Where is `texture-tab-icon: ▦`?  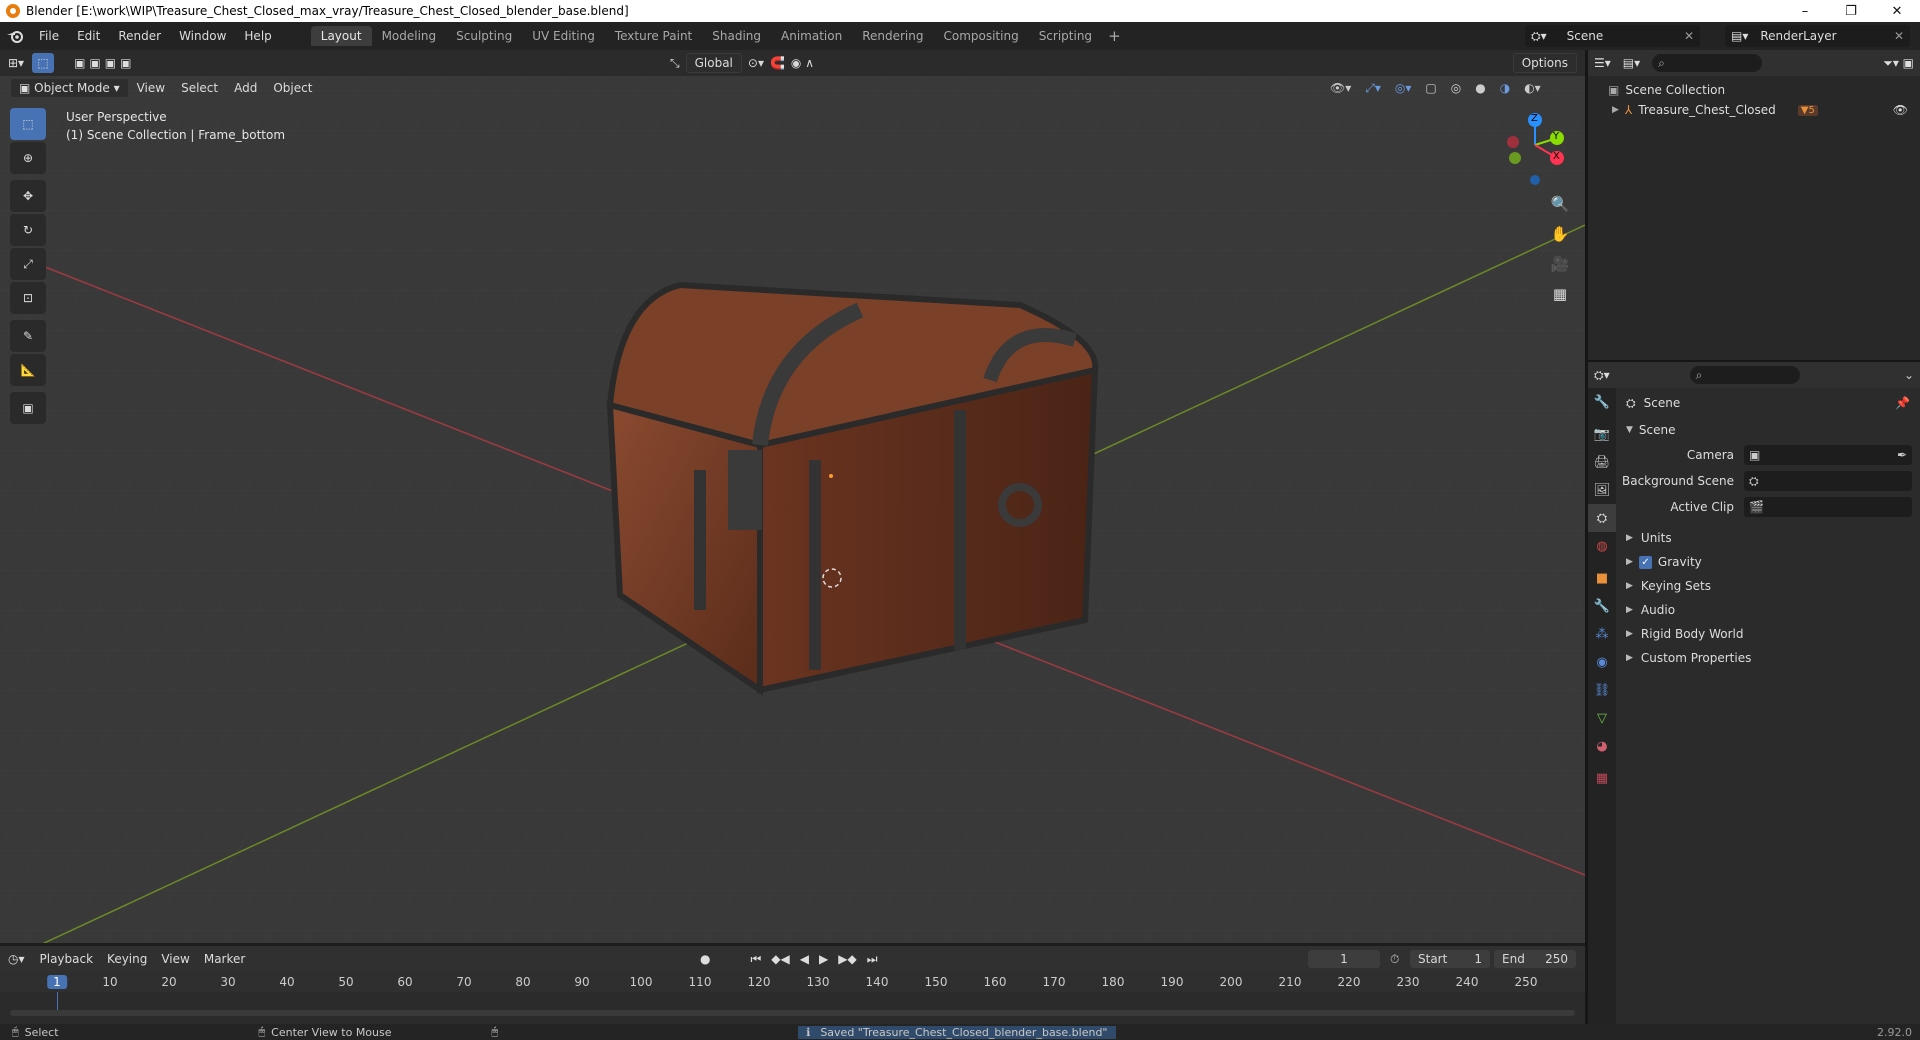 texture-tab-icon: ▦ is located at coordinates (1602, 778).